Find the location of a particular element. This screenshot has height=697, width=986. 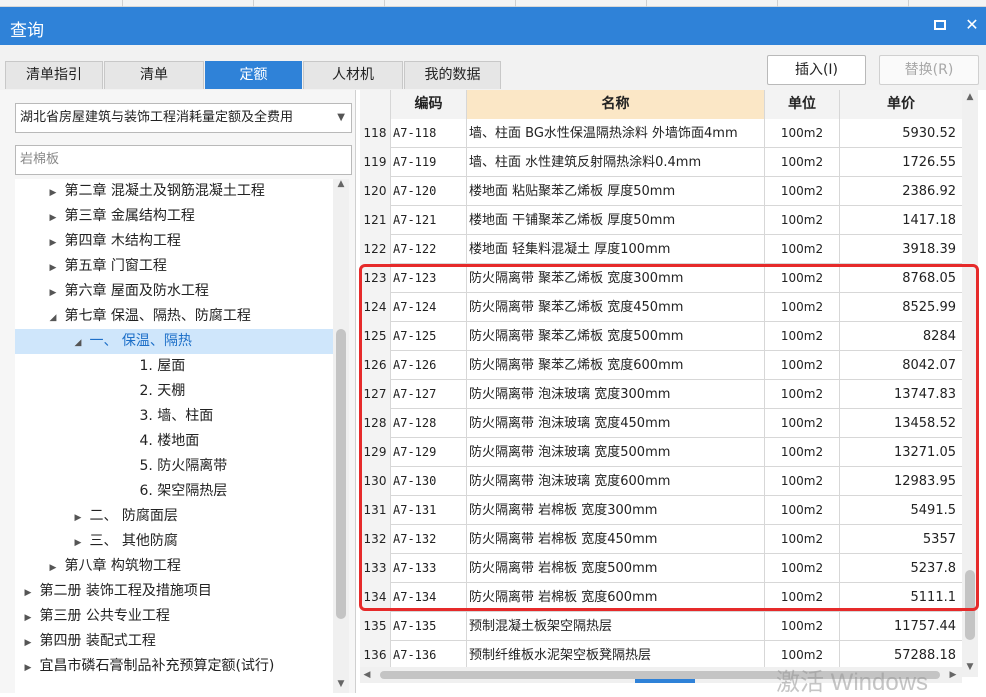

tab-label: 人材机 is located at coordinates (353, 75).